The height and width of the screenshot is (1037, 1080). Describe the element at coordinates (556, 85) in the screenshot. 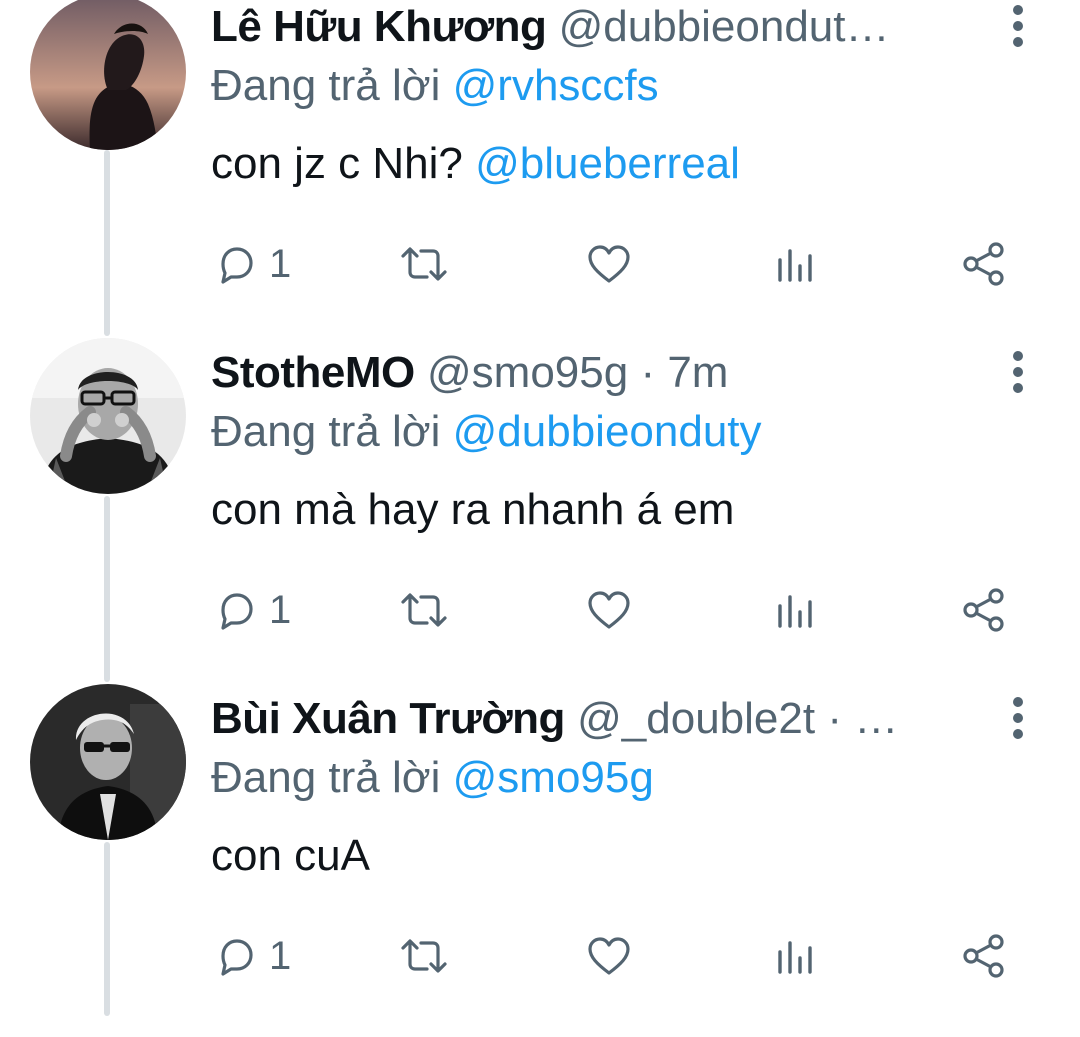

I see `replying-to-mention: @rvhsccfs` at that location.